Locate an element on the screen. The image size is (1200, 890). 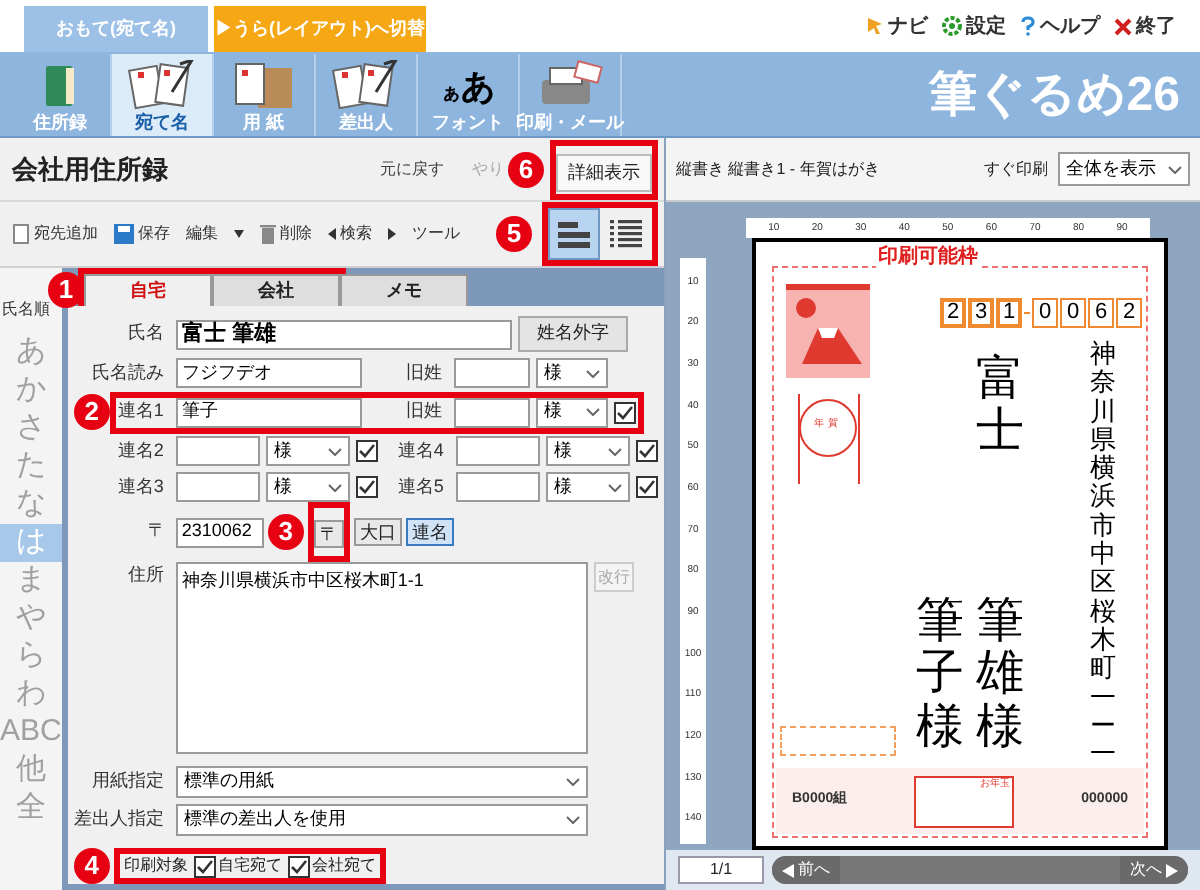
settings-icon is located at coordinates (952, 26).